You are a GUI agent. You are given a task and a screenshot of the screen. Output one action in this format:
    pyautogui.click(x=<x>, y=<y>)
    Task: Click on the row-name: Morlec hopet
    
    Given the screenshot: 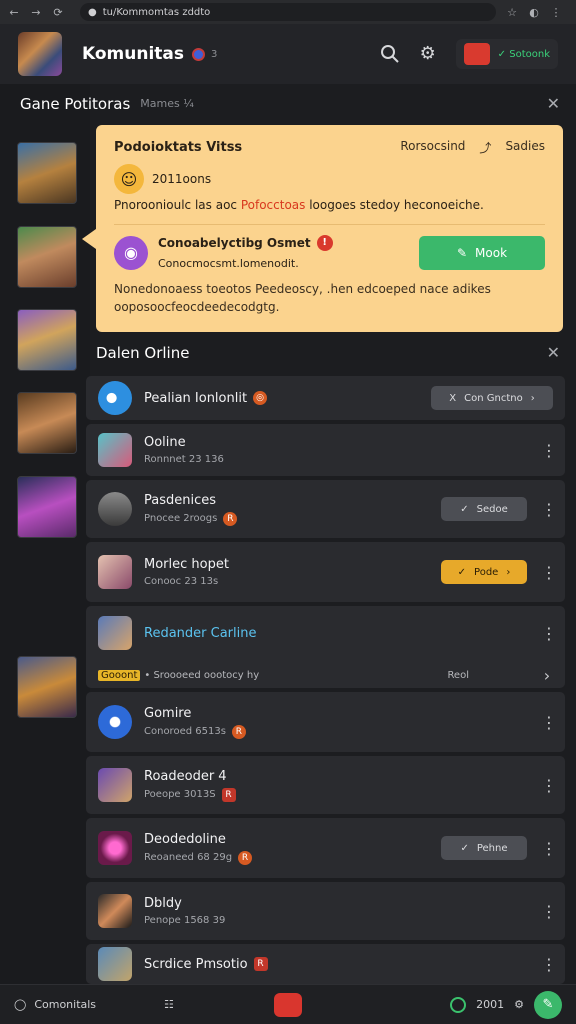 What is the action you would take?
    pyautogui.click(x=186, y=564)
    